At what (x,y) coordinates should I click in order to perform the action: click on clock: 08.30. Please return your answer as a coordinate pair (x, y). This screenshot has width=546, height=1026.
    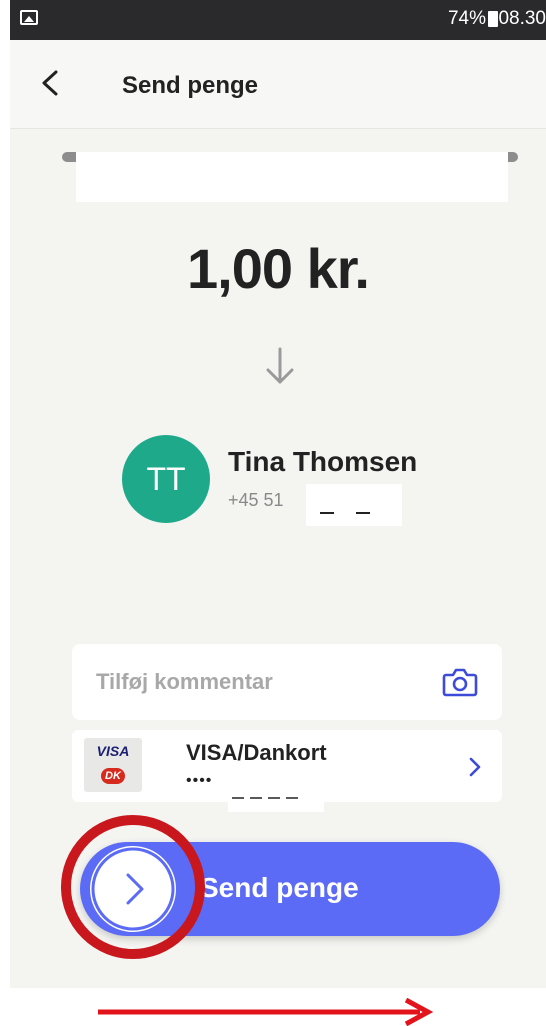
    Looking at the image, I should click on (522, 18).